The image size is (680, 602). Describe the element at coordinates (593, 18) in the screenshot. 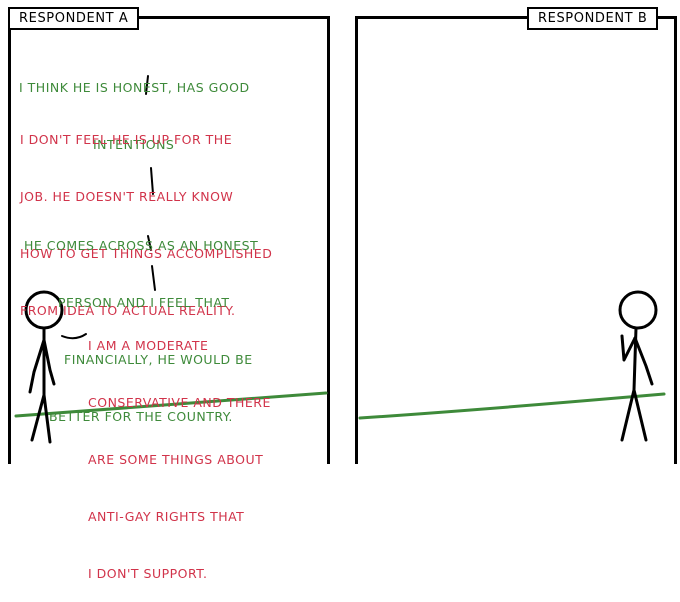

I see `panel-label-b: RESPONDENT B` at that location.